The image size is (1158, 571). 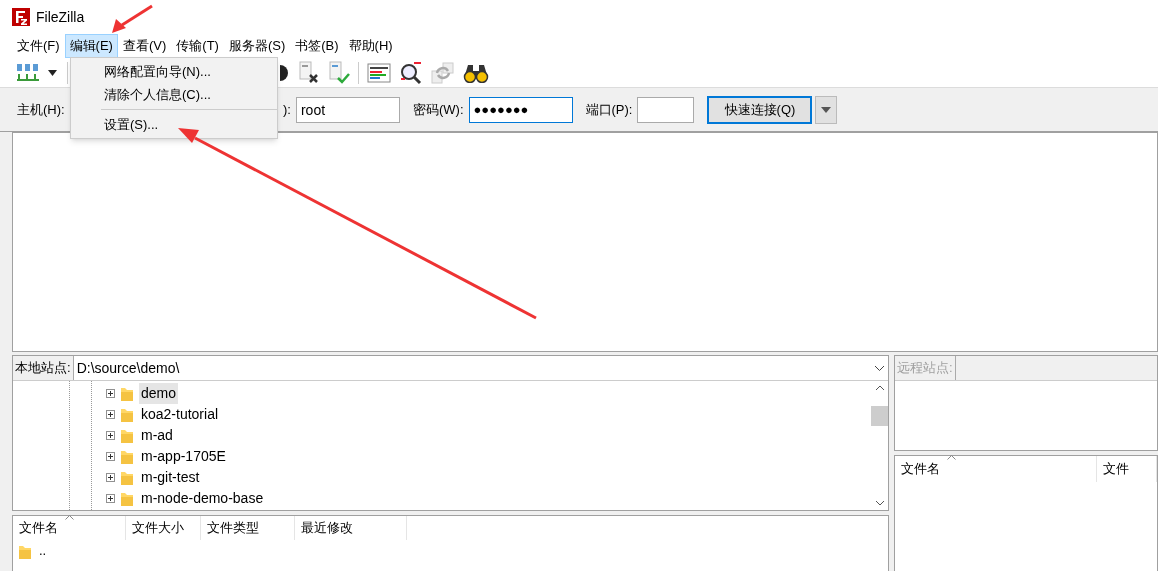 What do you see at coordinates (309, 72) in the screenshot?
I see `cancel-icon` at bounding box center [309, 72].